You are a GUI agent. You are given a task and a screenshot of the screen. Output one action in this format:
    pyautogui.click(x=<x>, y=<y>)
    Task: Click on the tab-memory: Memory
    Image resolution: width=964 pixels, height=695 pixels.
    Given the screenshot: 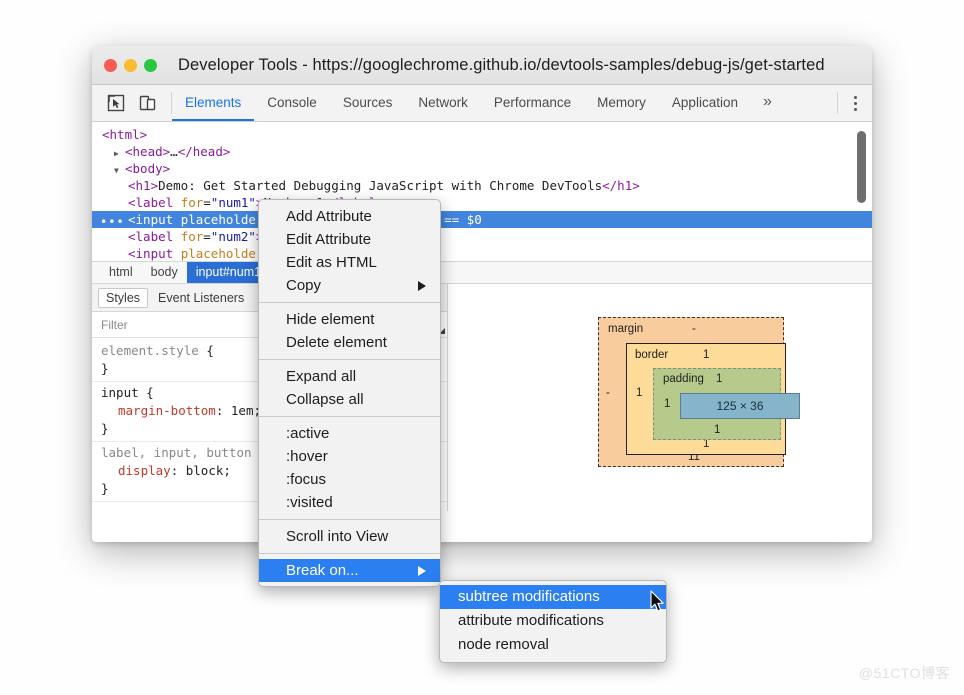 What is the action you would take?
    pyautogui.click(x=621, y=103)
    